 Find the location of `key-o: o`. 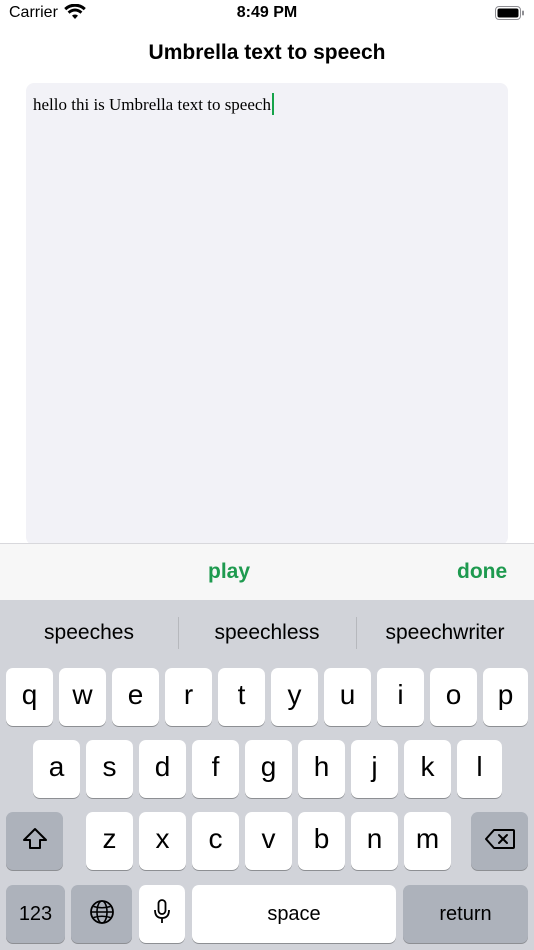

key-o: o is located at coordinates (453, 697).